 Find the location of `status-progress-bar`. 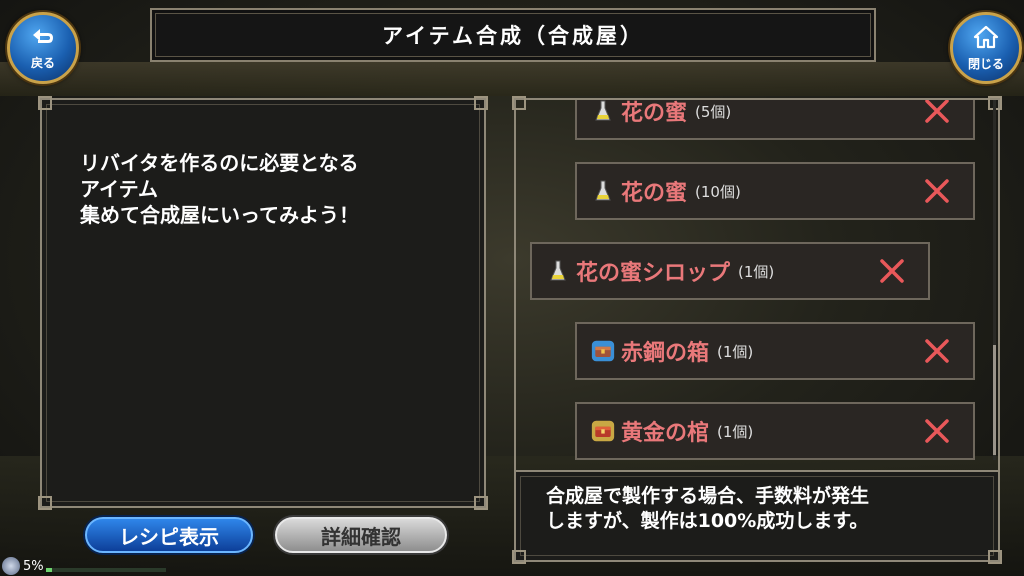

status-progress-bar is located at coordinates (106, 570).